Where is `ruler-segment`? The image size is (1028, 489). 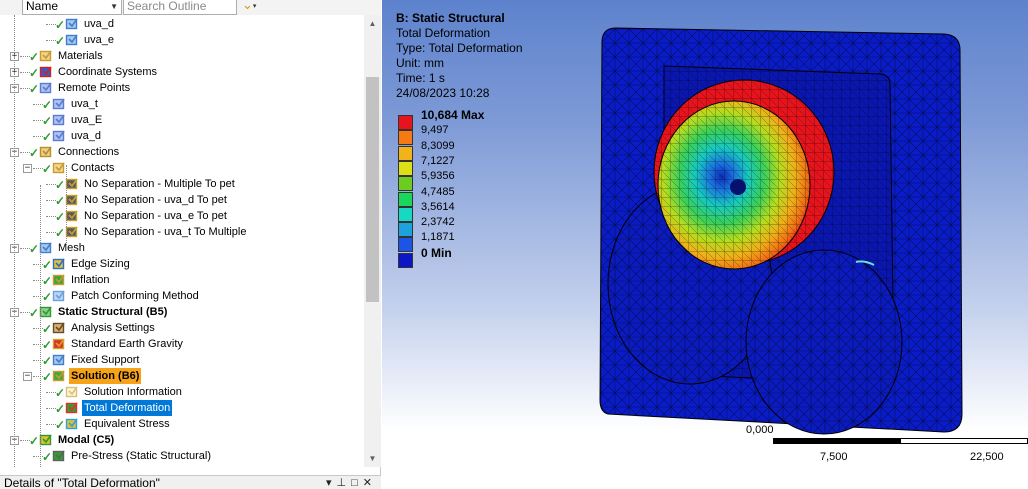
ruler-segment is located at coordinates (964, 441).